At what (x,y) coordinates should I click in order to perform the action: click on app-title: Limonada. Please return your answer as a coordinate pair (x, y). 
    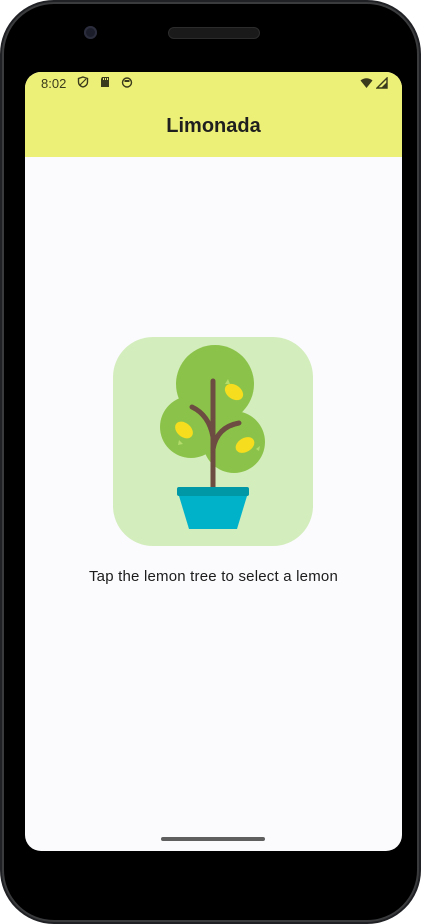
    Looking at the image, I should click on (213, 126).